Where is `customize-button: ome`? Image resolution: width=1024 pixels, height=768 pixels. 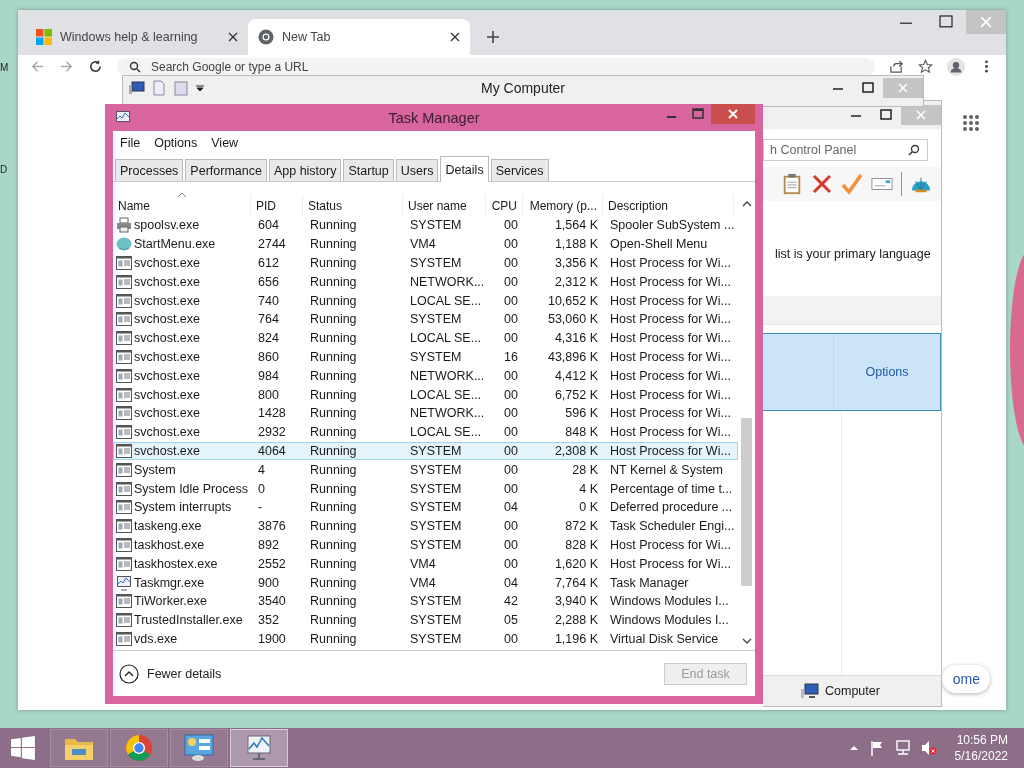 customize-button: ome is located at coordinates (966, 679).